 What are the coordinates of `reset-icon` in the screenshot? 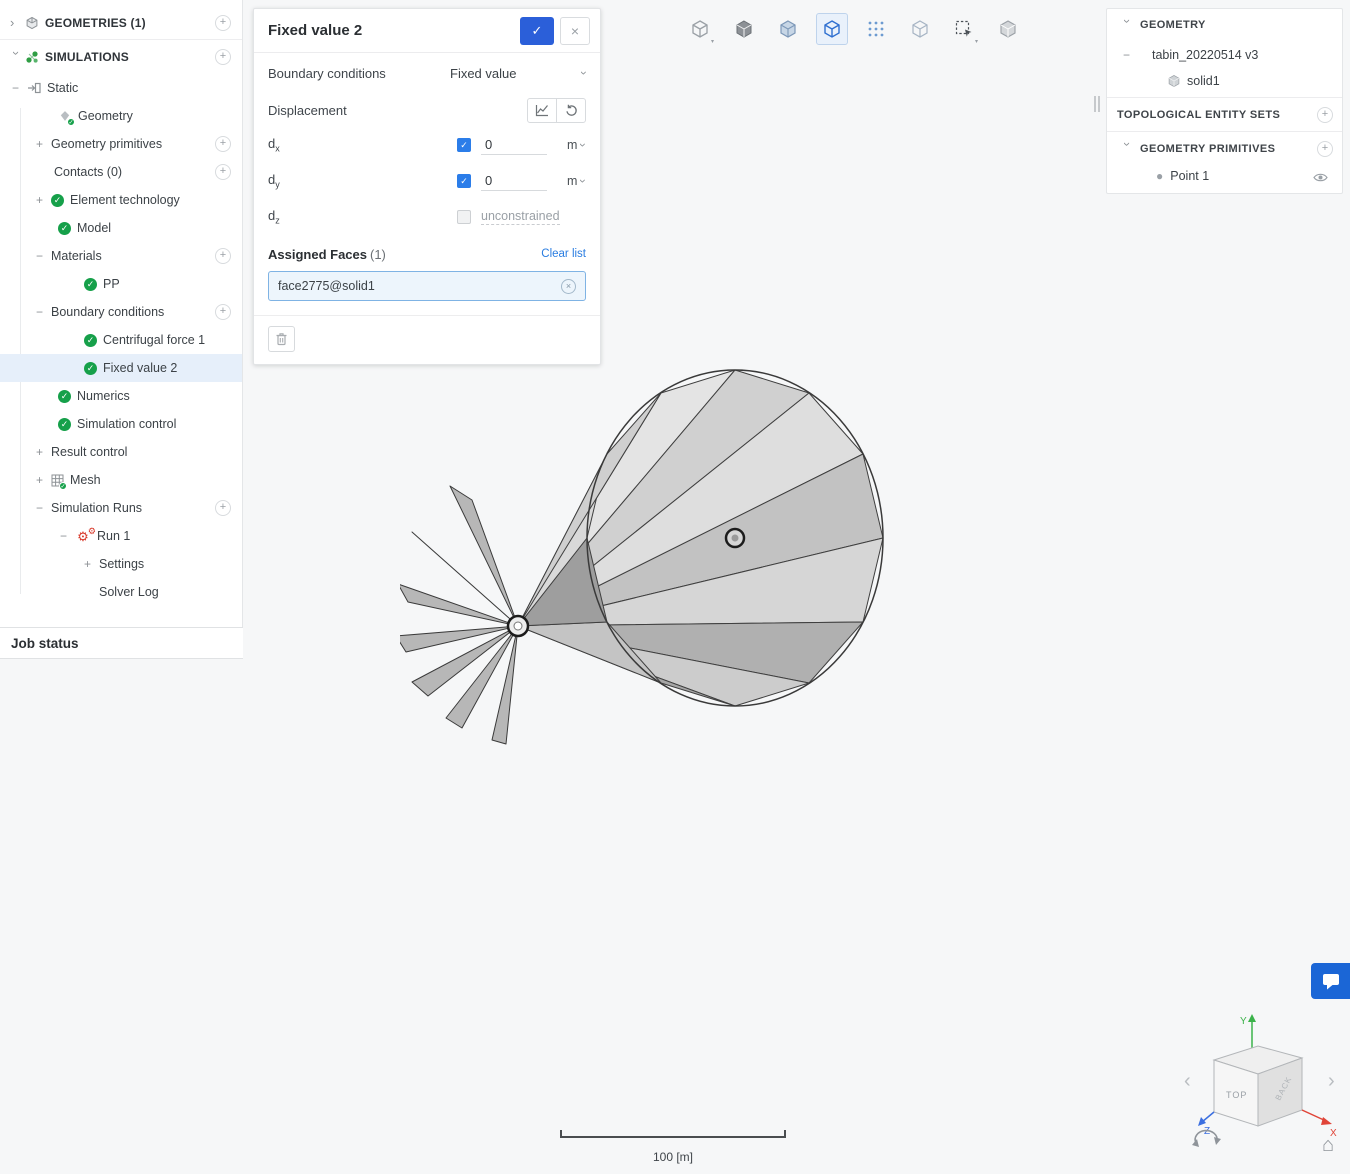 It's located at (571, 110).